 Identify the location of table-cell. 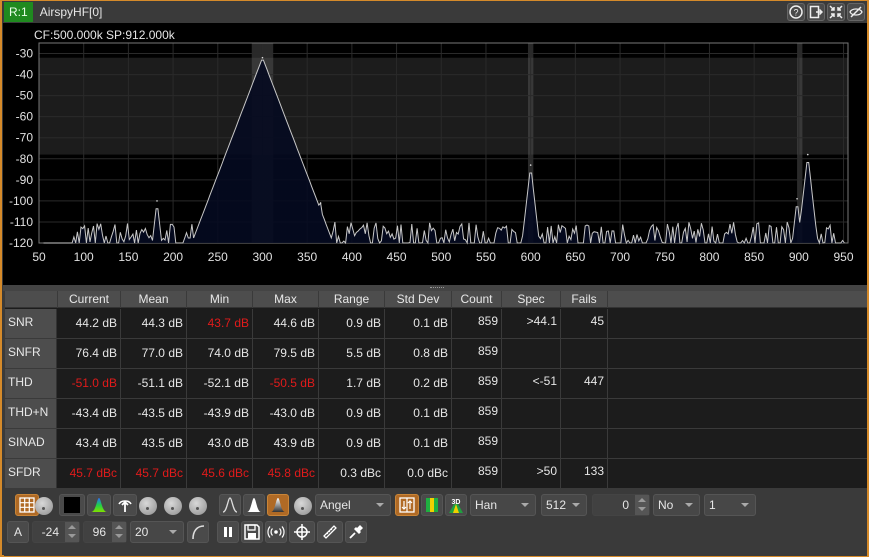
(584, 353).